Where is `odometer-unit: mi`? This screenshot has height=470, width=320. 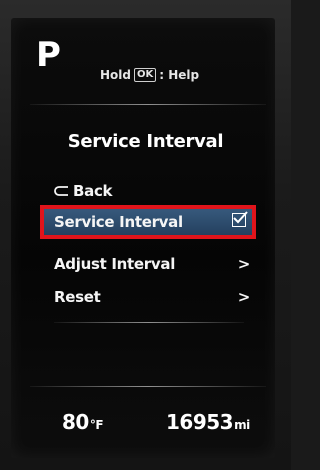
odometer-unit: mi is located at coordinates (242, 425).